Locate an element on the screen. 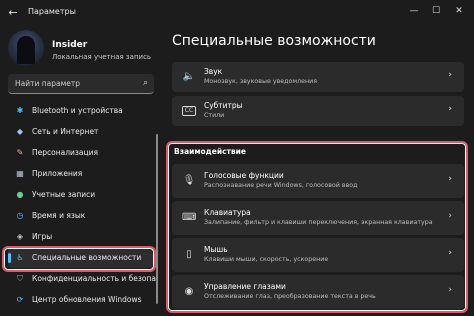  sidebar-item-3: ▦ Приложения is located at coordinates (83, 173).